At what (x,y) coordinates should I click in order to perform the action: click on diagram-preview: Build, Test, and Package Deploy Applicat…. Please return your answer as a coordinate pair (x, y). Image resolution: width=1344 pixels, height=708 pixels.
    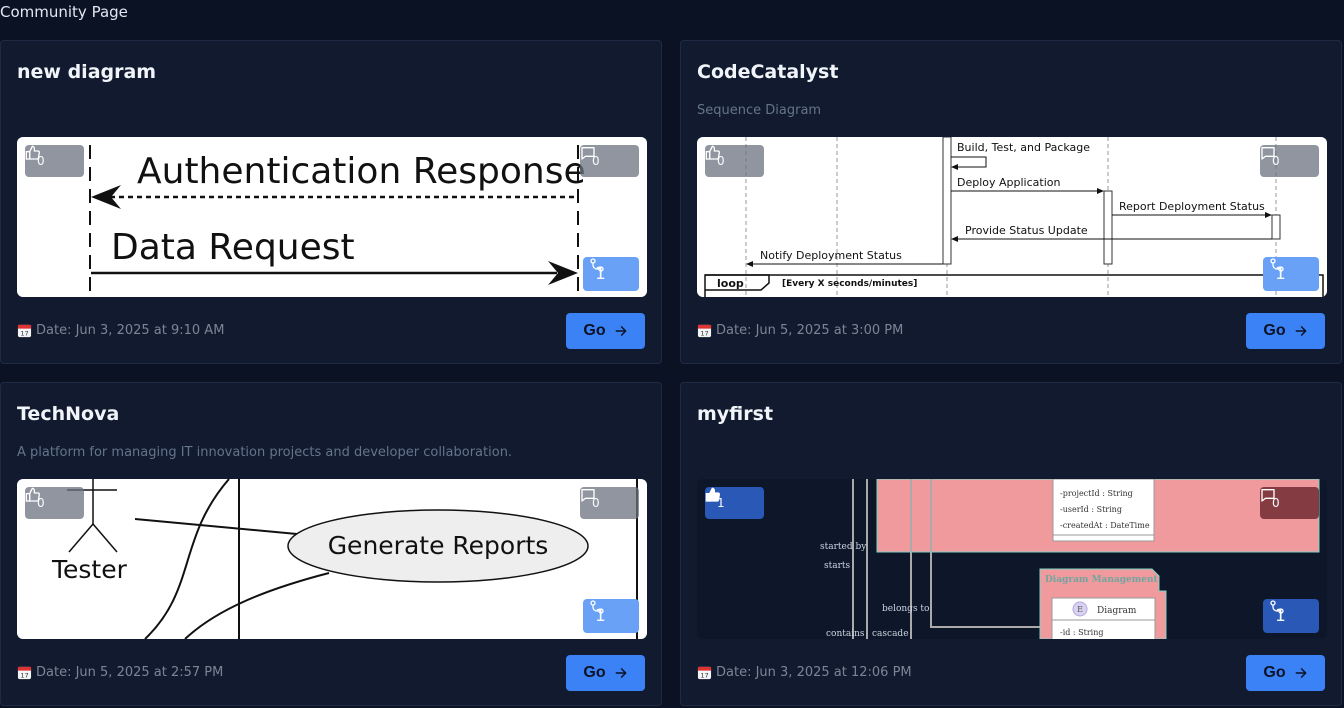
    Looking at the image, I should click on (1012, 217).